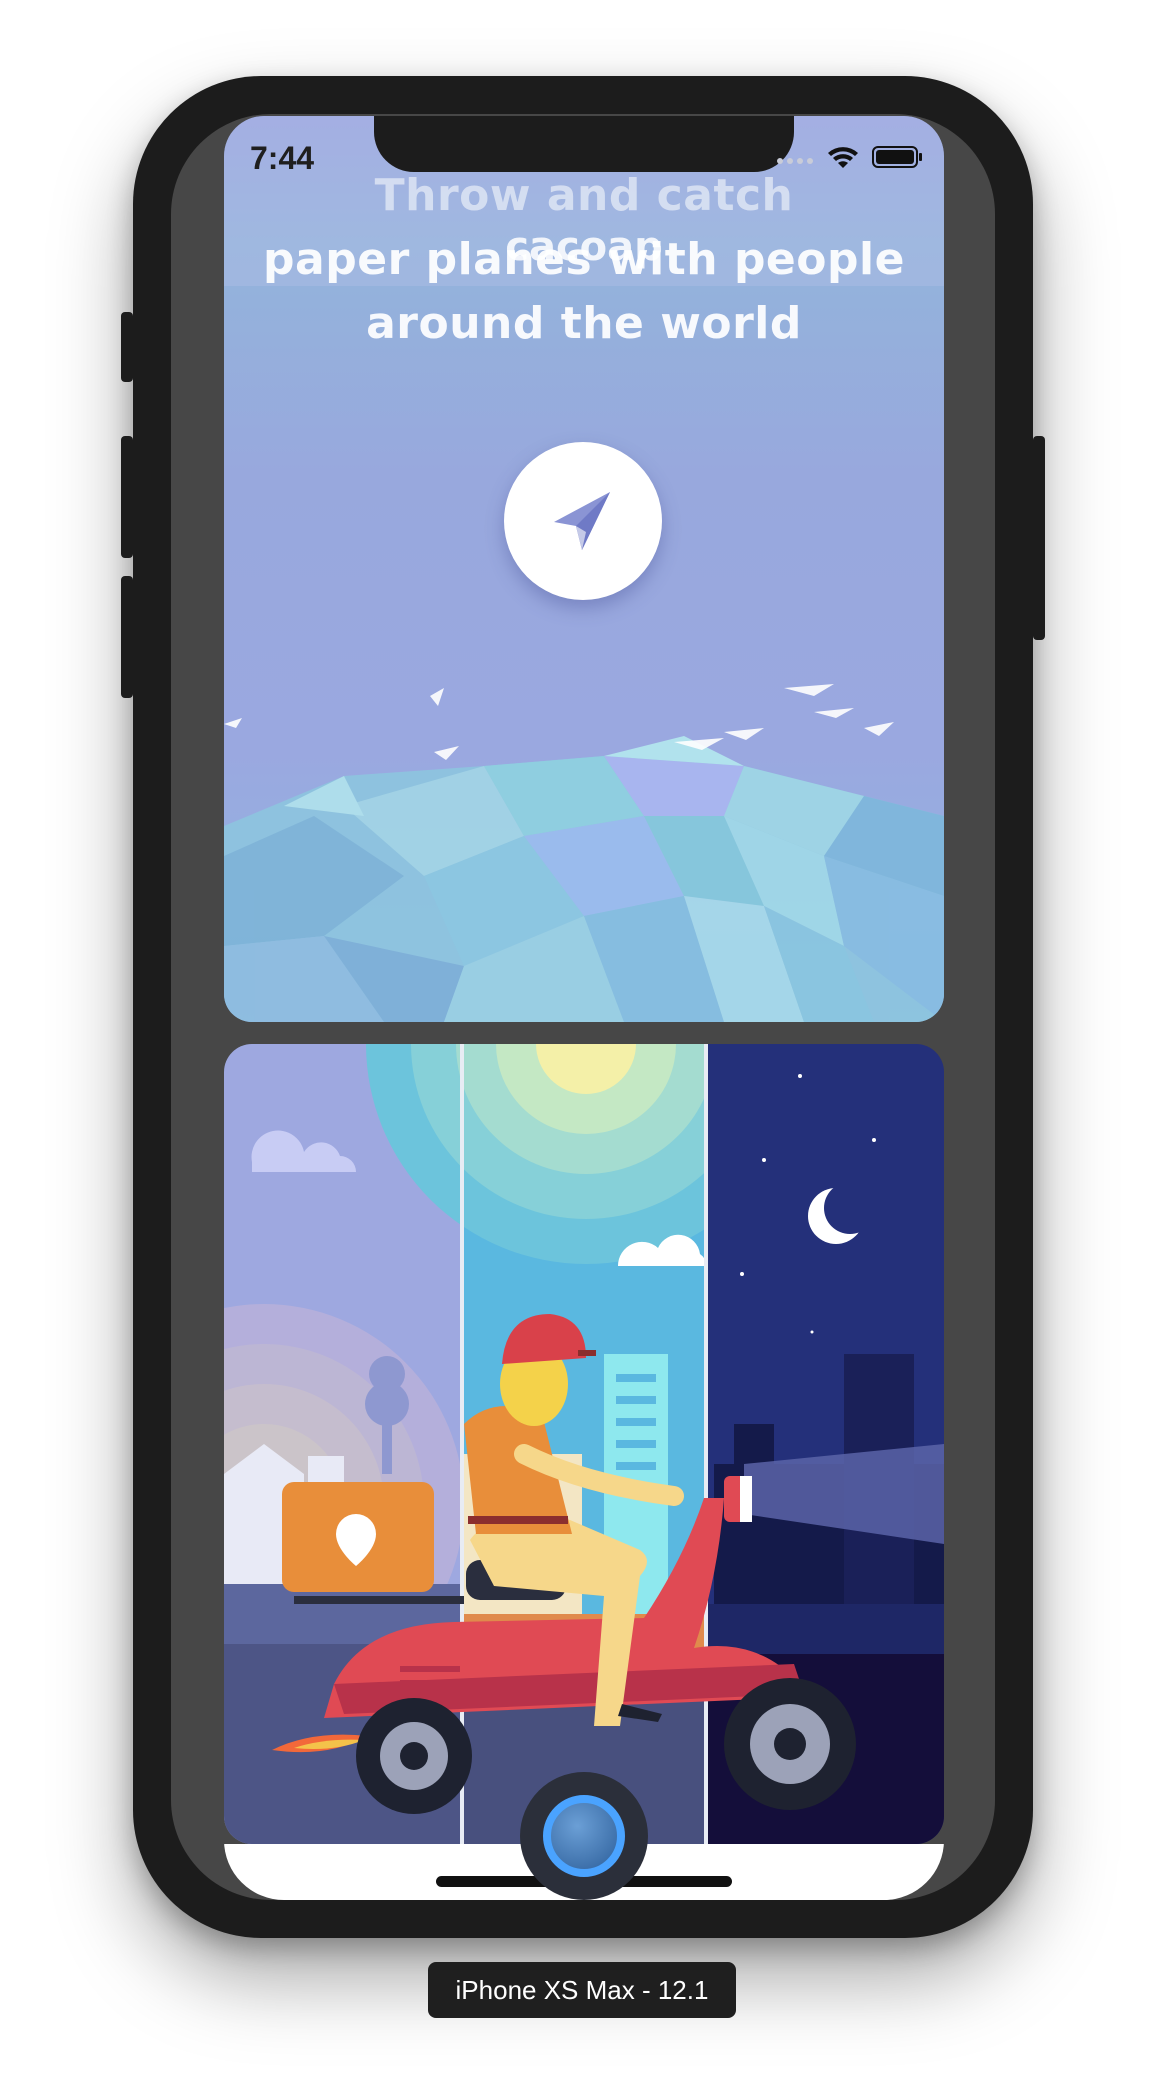 This screenshot has height=2090, width=1166. I want to click on status-icons, so click(850, 157).